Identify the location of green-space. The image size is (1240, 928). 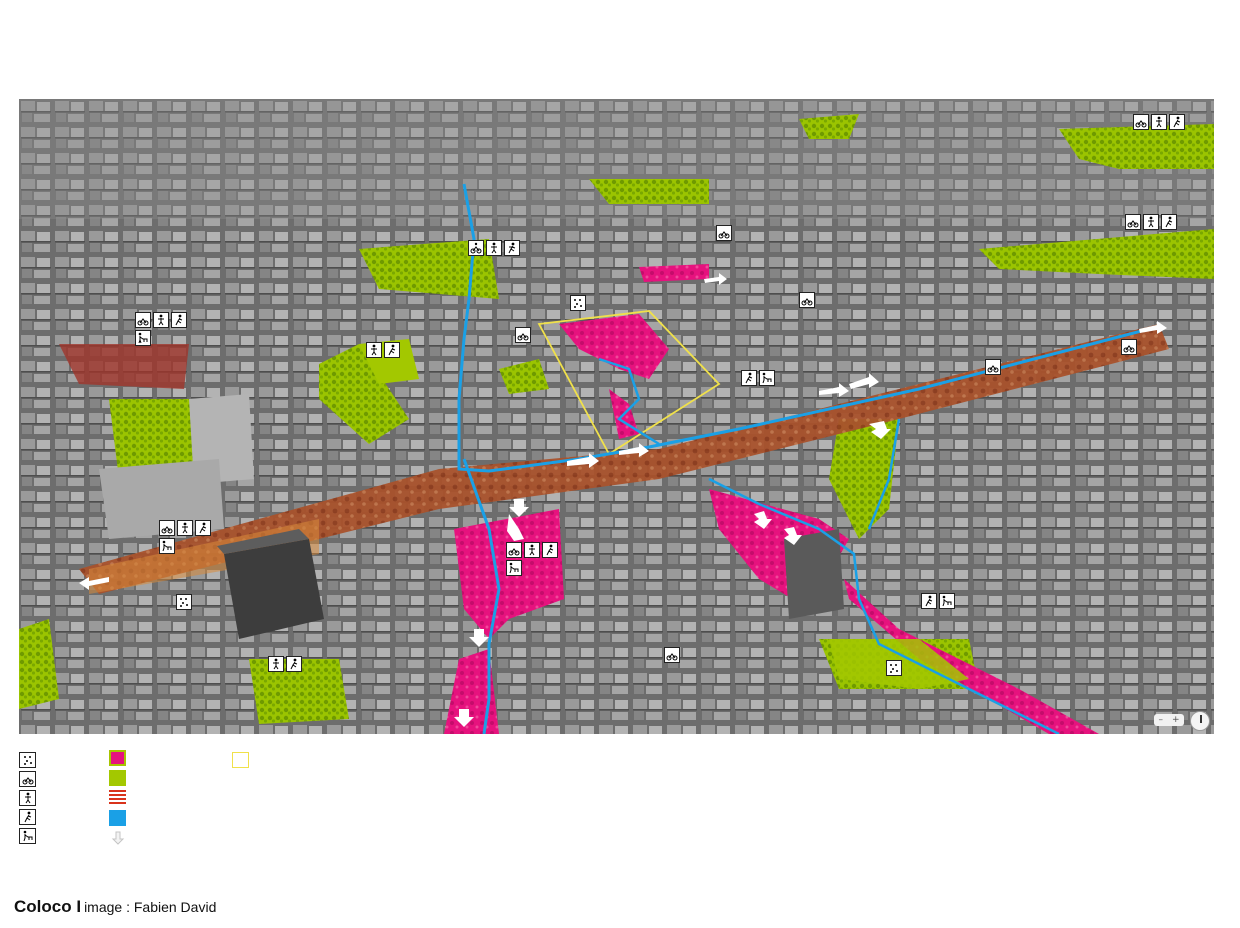
(649, 191).